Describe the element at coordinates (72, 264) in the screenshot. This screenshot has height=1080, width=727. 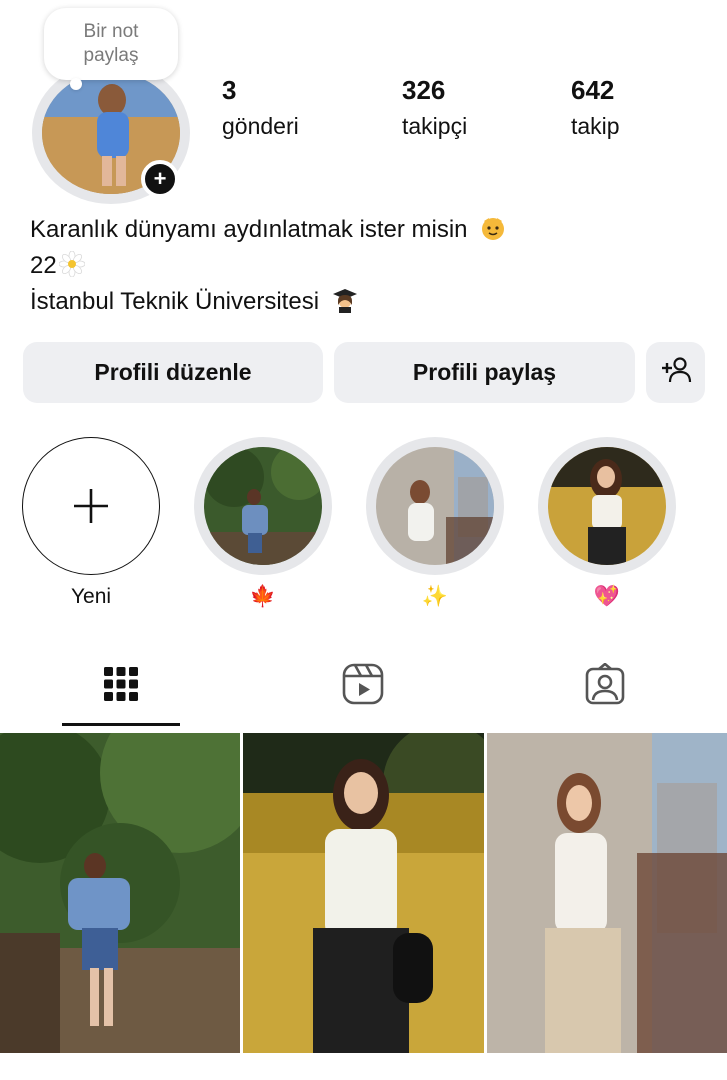
I see `daisy-emoji-icon` at that location.